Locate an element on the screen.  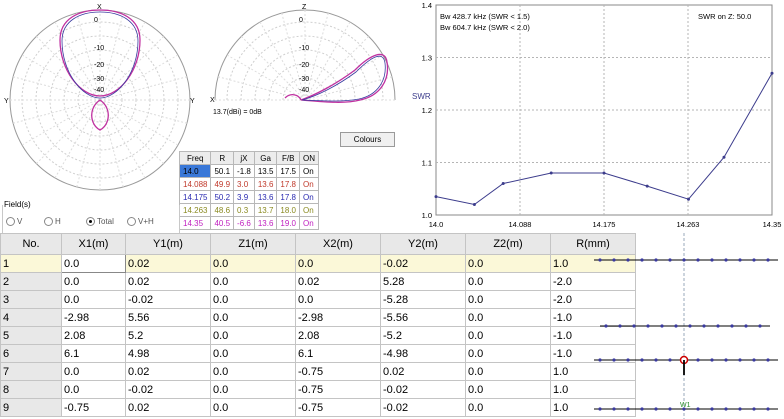
wire-row: 2 0.0 0.02 0.0 0.02 5.28 0.0 -2.0 is located at coordinates (318, 281).